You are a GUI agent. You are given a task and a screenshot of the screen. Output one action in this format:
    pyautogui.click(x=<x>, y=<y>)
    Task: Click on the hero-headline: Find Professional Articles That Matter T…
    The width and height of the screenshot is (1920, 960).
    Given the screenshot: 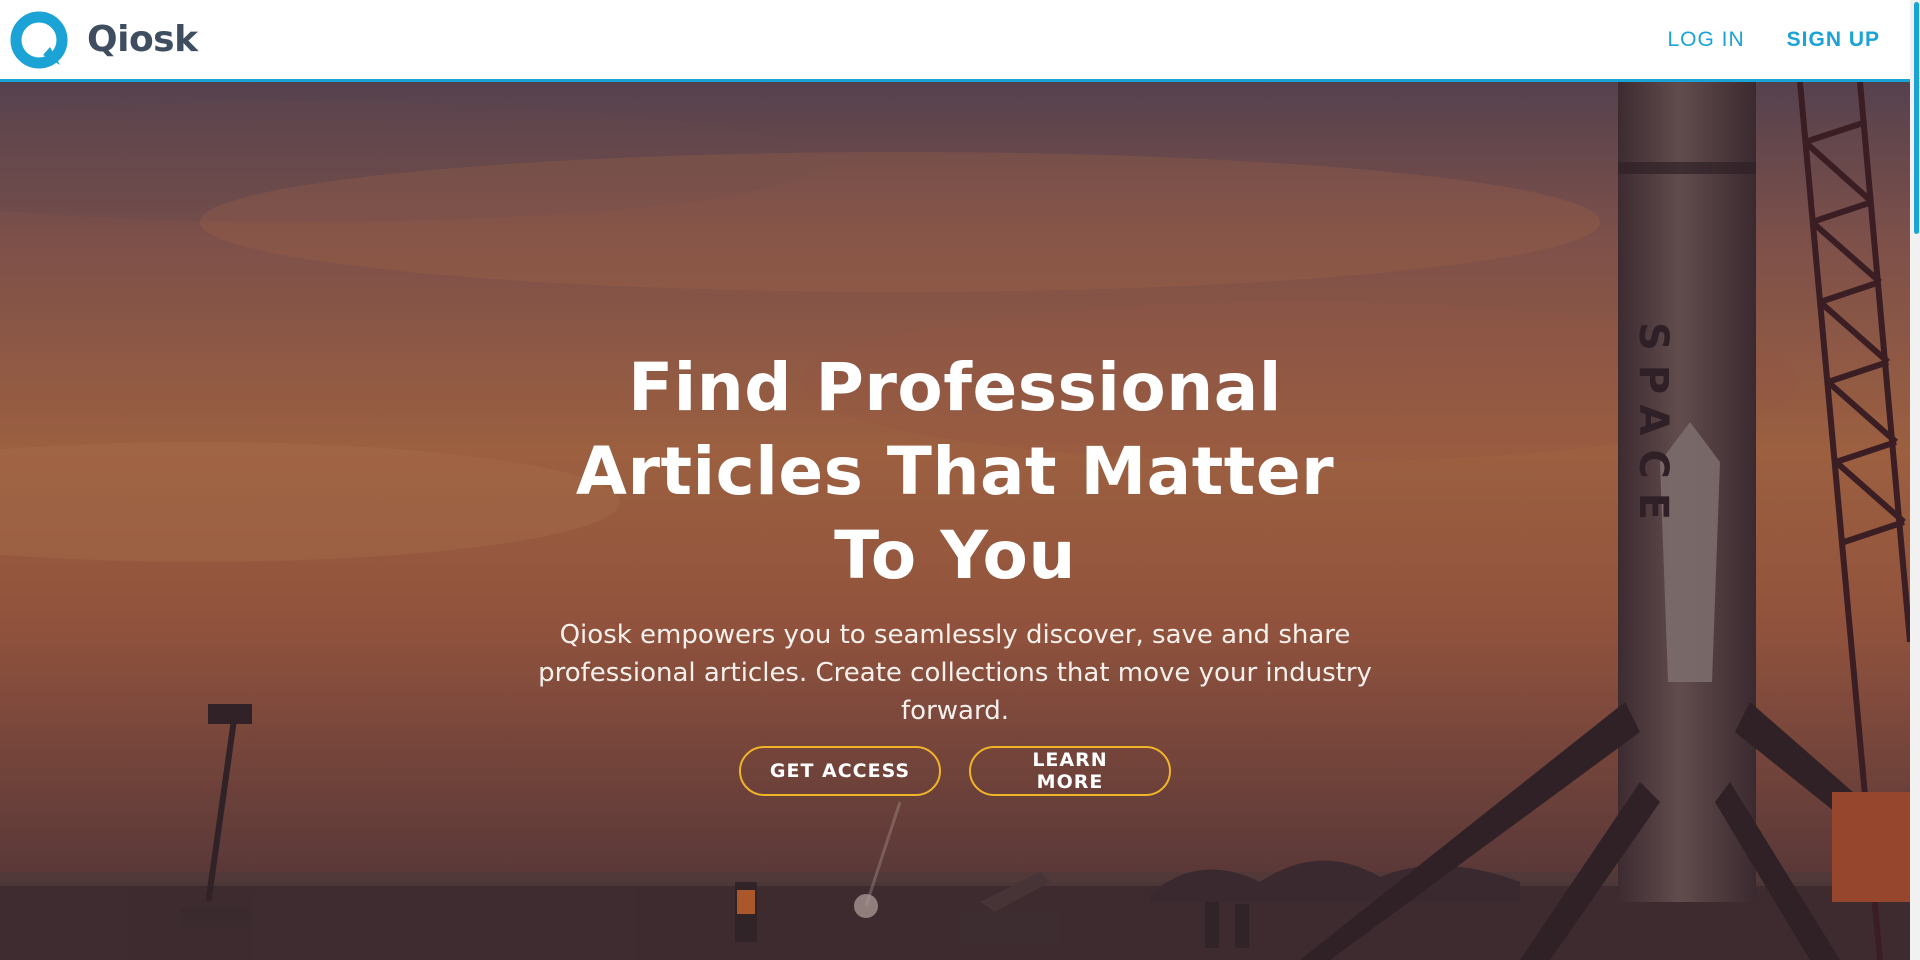 What is the action you would take?
    pyautogui.click(x=955, y=471)
    